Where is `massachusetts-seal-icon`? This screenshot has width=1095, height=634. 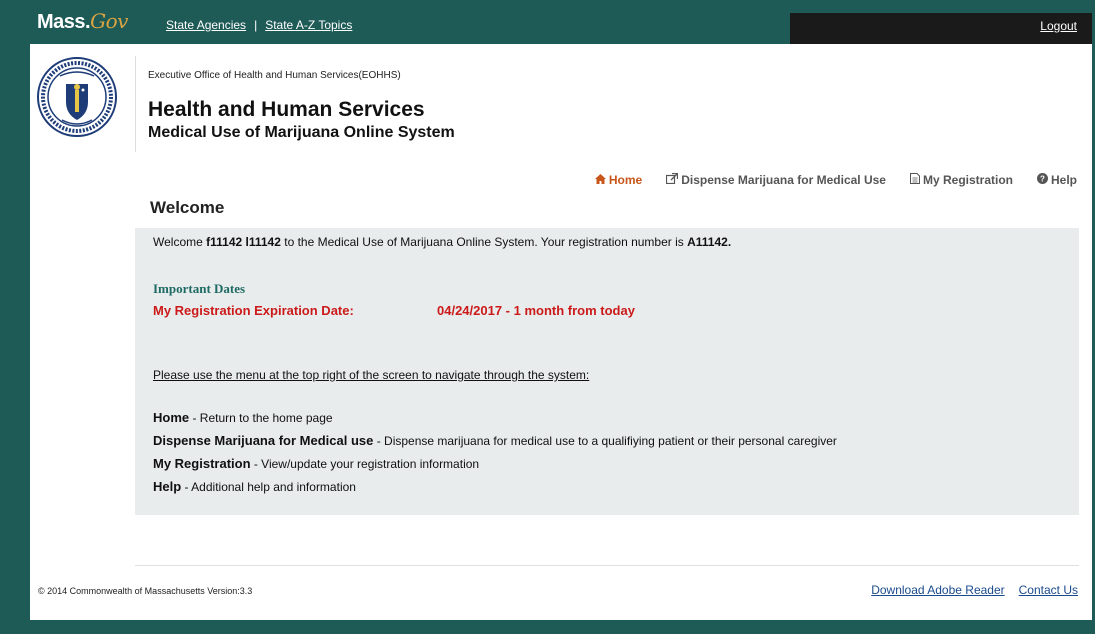
massachusetts-seal-icon is located at coordinates (77, 97).